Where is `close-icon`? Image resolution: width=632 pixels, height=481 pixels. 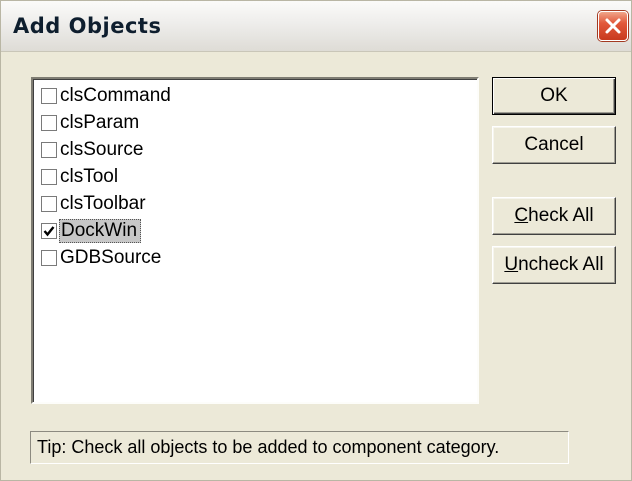
close-icon is located at coordinates (613, 26).